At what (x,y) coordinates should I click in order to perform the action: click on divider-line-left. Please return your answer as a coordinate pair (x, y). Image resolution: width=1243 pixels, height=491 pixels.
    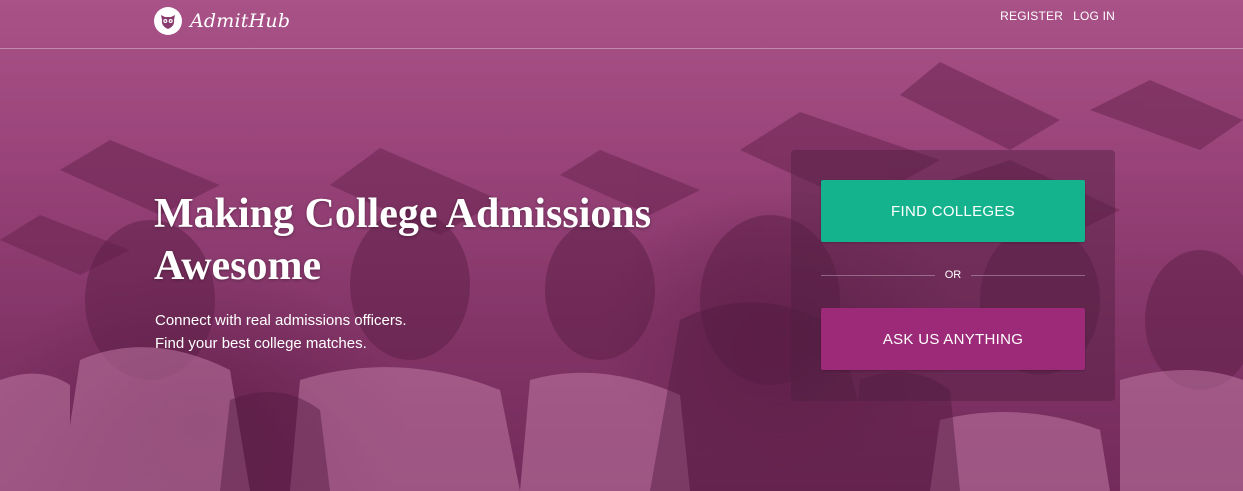
    Looking at the image, I should click on (878, 275).